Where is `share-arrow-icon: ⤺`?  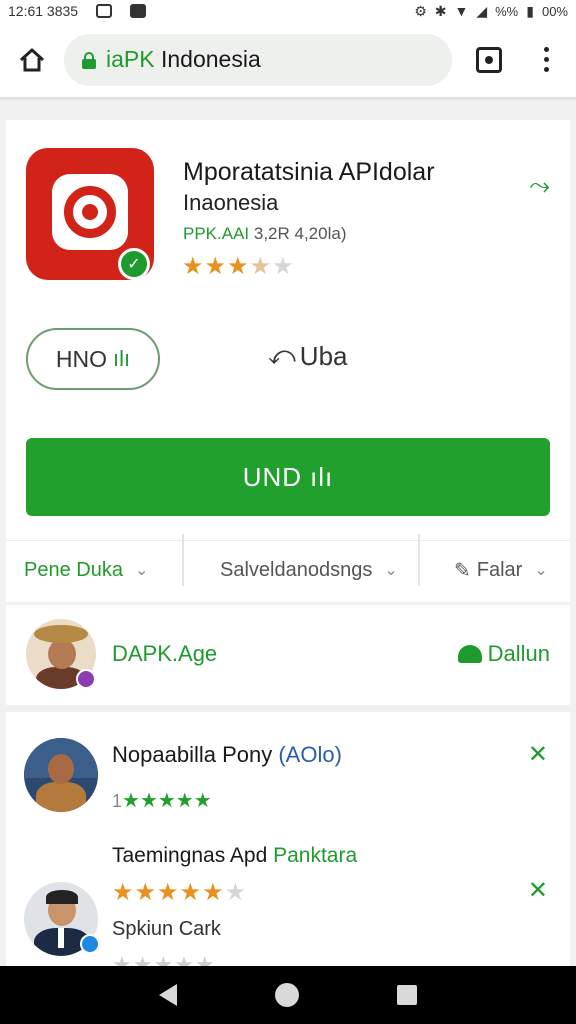
share-arrow-icon: ⤺ is located at coordinates (282, 355).